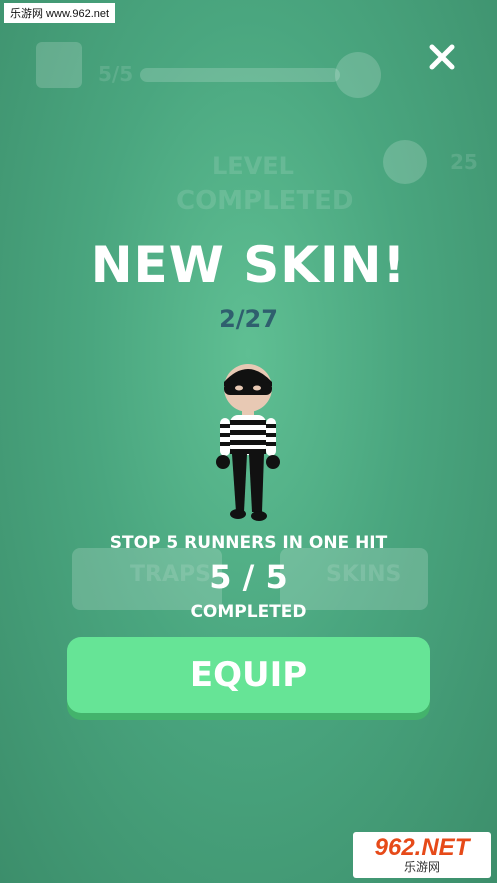 This screenshot has height=883, width=497. I want to click on close-button, so click(442, 57).